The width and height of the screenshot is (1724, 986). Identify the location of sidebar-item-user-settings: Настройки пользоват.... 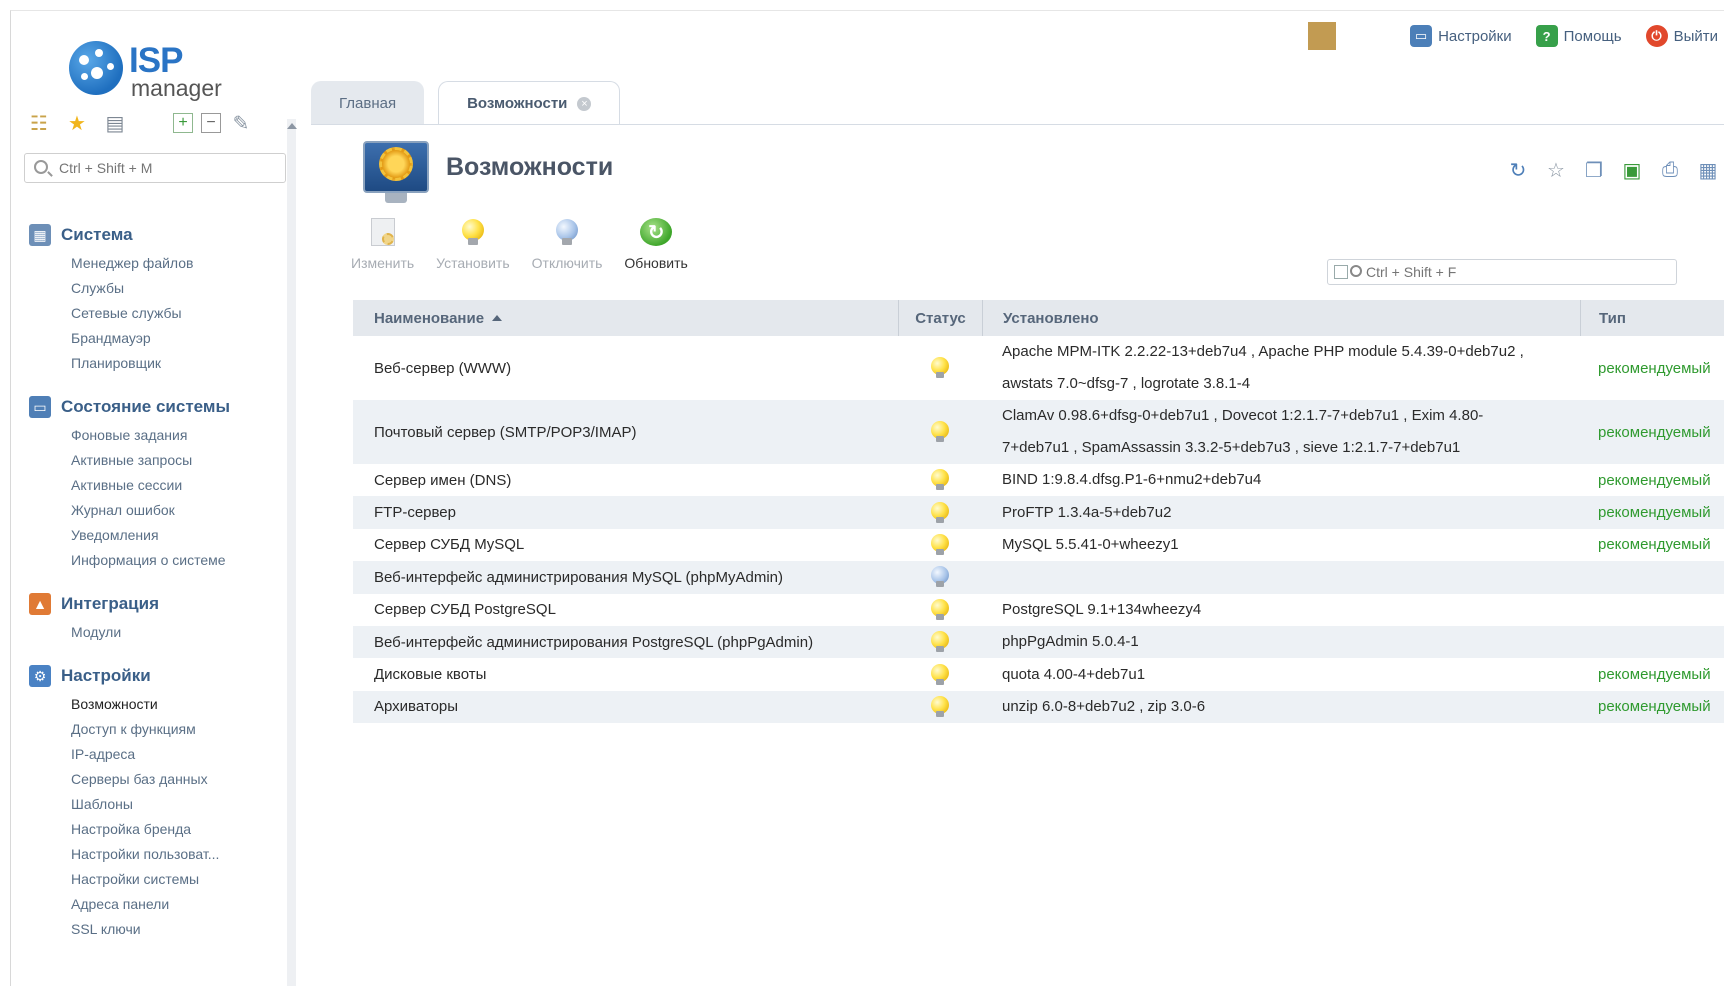
(177, 854).